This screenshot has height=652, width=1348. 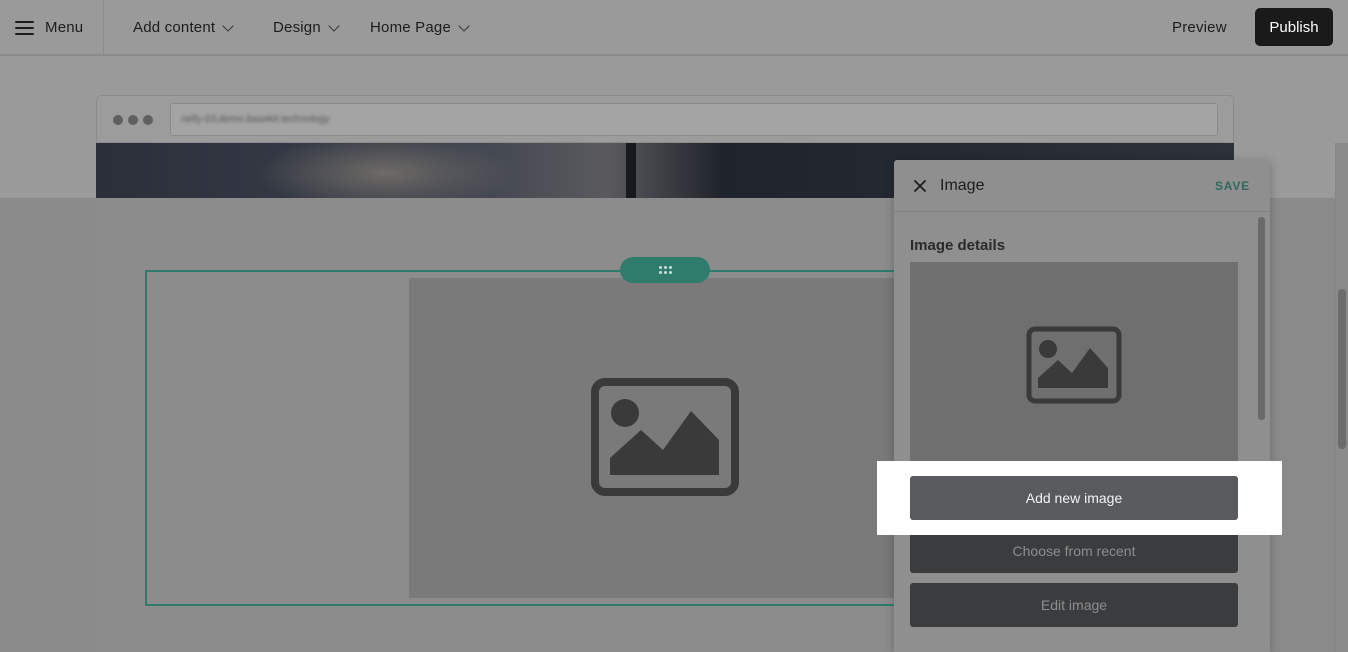 I want to click on menu-label: Menu, so click(x=64, y=27).